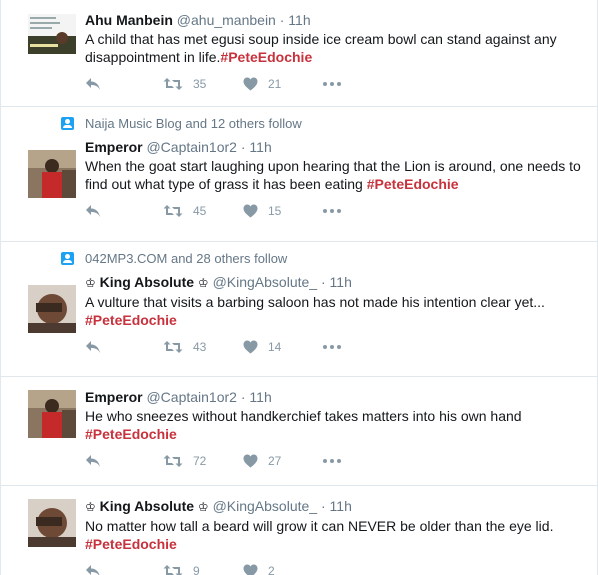  I want to click on like-button: 27, so click(283, 461).